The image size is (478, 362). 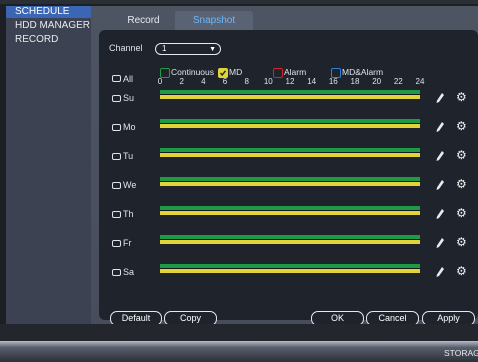 What do you see at coordinates (290, 125) in the screenshot?
I see `schedule-bar-mo` at bounding box center [290, 125].